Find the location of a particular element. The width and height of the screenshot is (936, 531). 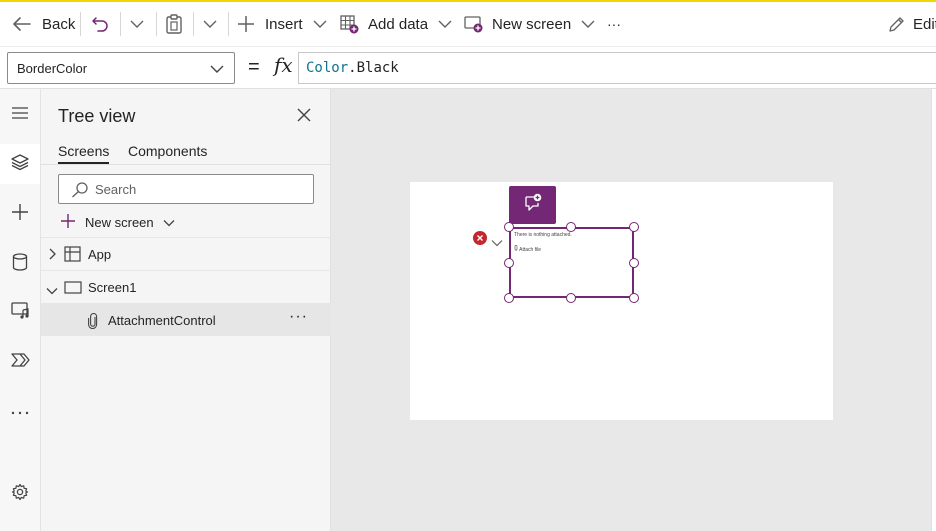

clipboard-icon is located at coordinates (174, 24).